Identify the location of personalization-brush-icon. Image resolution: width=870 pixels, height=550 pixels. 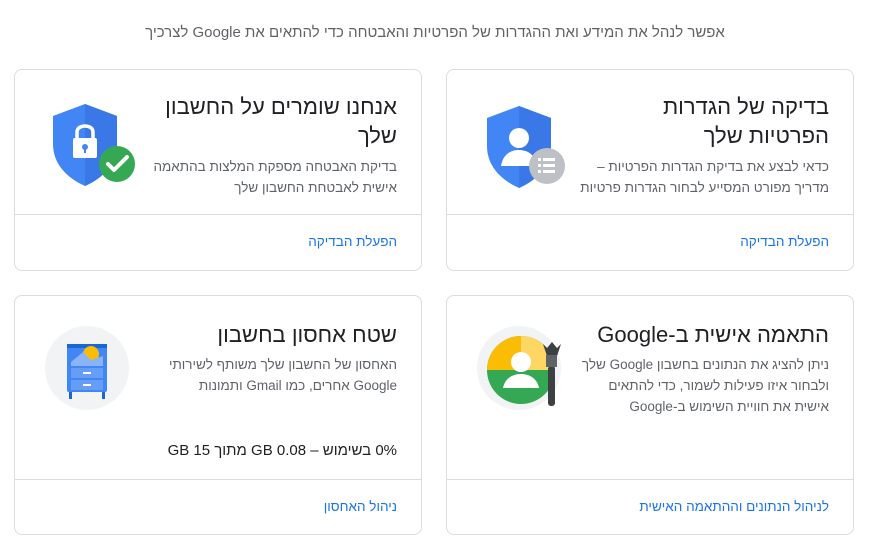
(522, 371).